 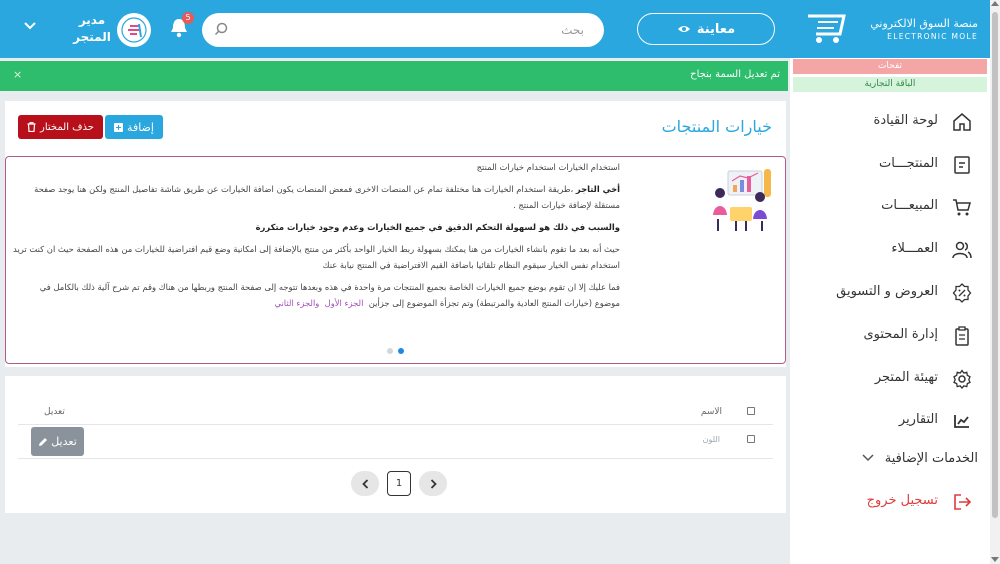 I want to click on brand-logo: منصة السوق الالكتروني ELECTRONIC MOLE, so click(x=890, y=28).